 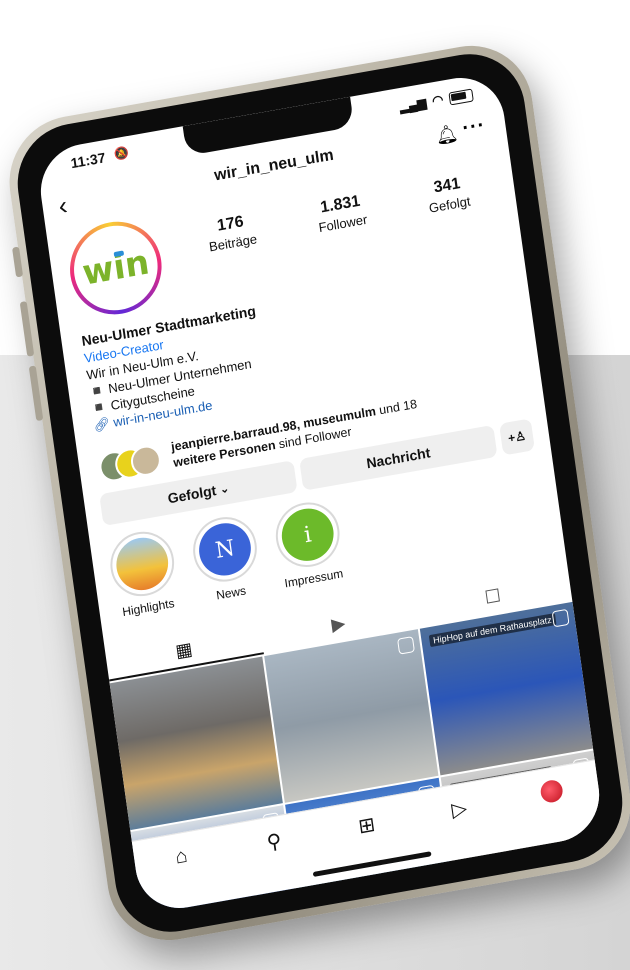 I want to click on info-icon: i, so click(x=307, y=535).